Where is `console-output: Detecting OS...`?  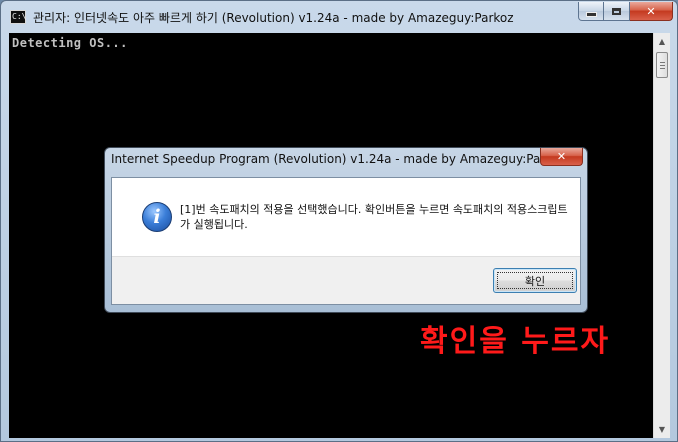
console-output: Detecting OS... is located at coordinates (70, 43).